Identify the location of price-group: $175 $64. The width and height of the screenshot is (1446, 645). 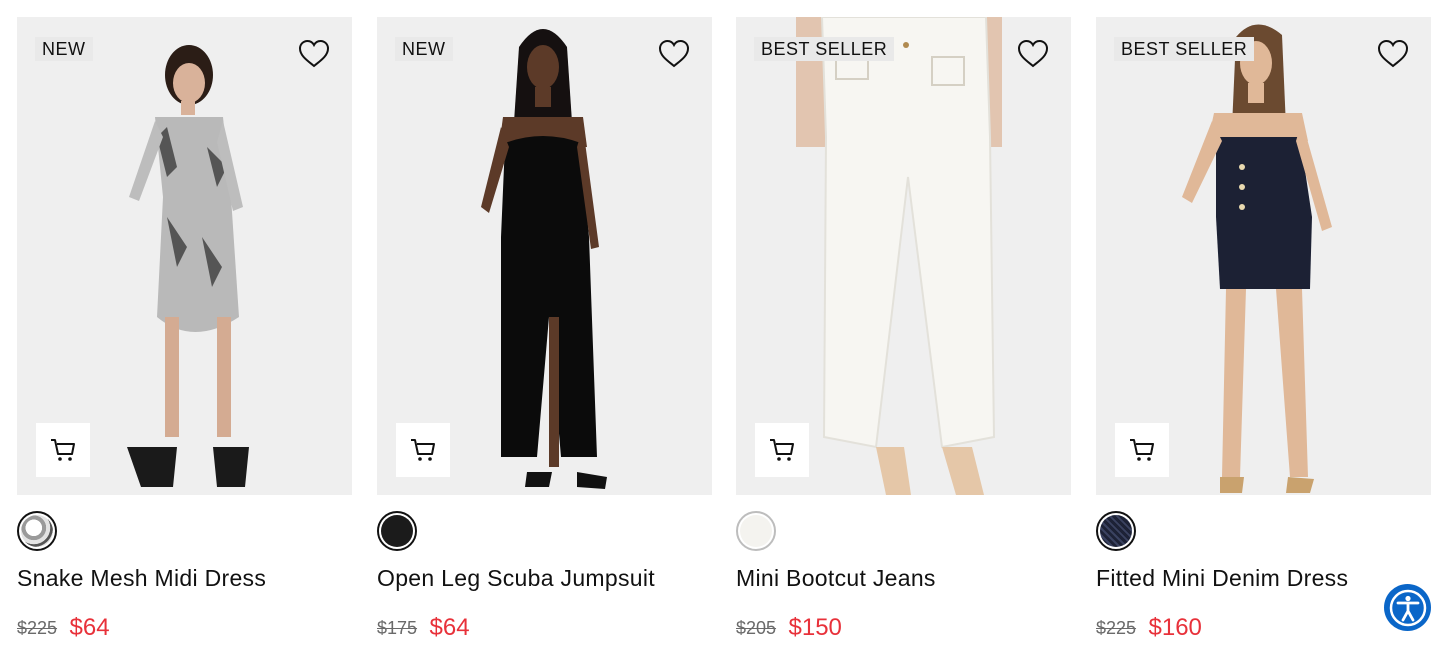
(423, 628).